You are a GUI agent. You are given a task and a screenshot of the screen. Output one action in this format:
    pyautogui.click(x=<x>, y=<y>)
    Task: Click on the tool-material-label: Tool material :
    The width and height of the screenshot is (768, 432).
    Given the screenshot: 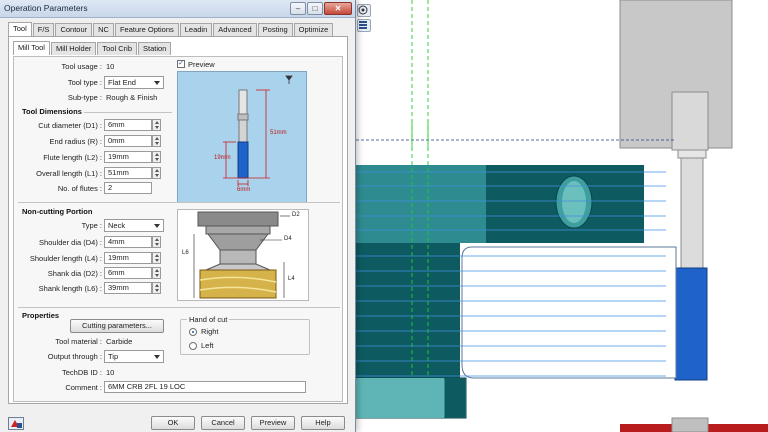 What is the action you would take?
    pyautogui.click(x=78, y=341)
    